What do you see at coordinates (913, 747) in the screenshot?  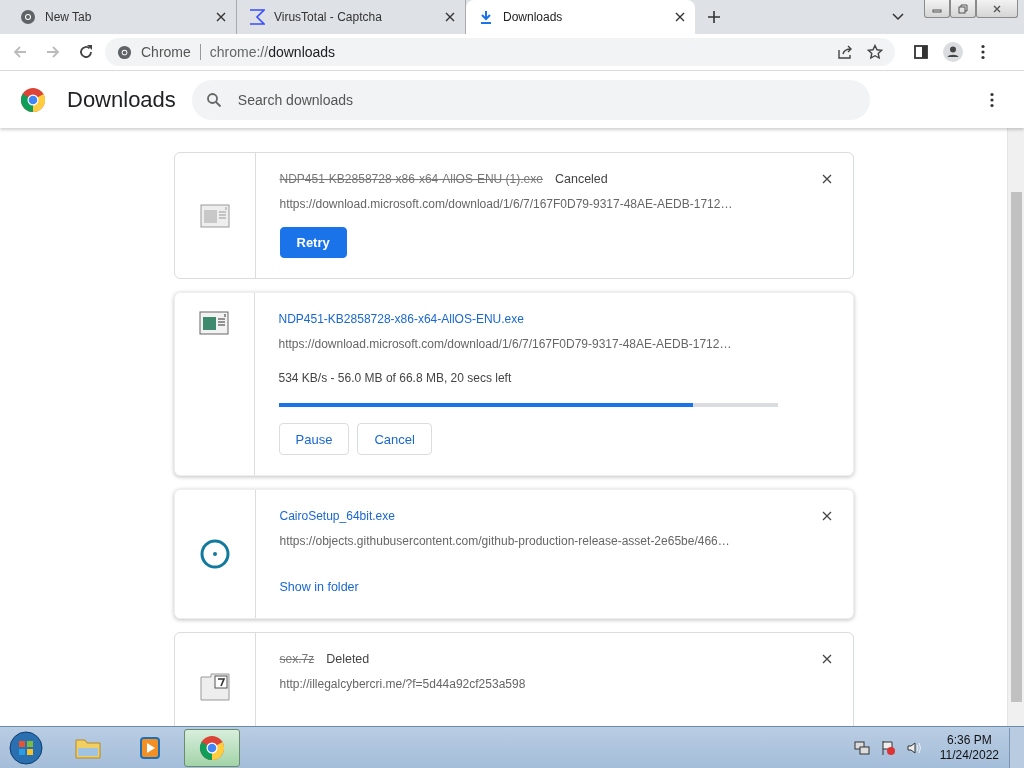 I see `speaker-icon` at bounding box center [913, 747].